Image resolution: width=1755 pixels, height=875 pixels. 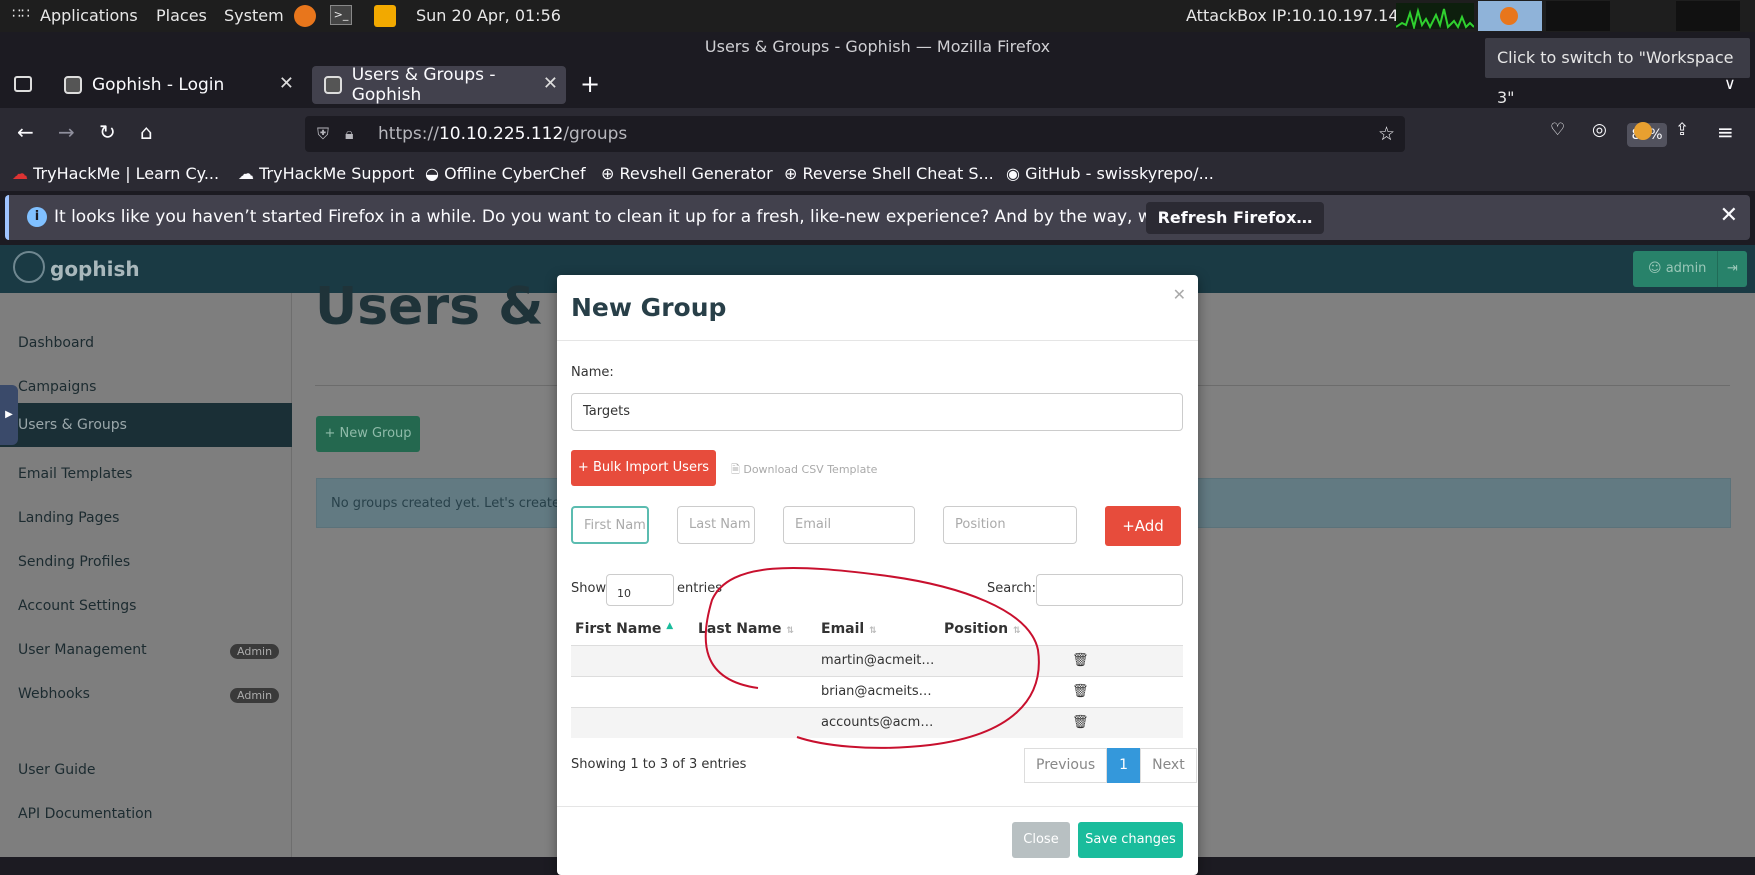 I want to click on entries-select: 10, so click(x=640, y=590).